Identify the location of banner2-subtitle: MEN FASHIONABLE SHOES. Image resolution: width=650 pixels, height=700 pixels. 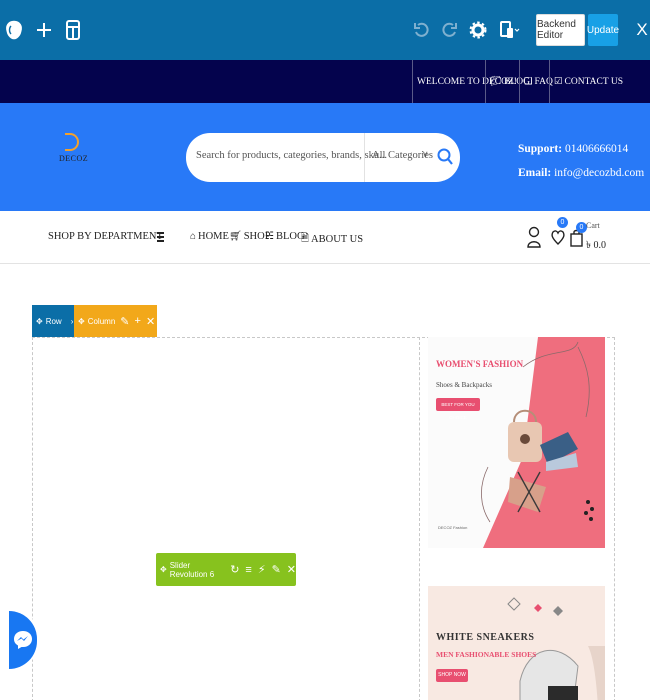
(486, 654).